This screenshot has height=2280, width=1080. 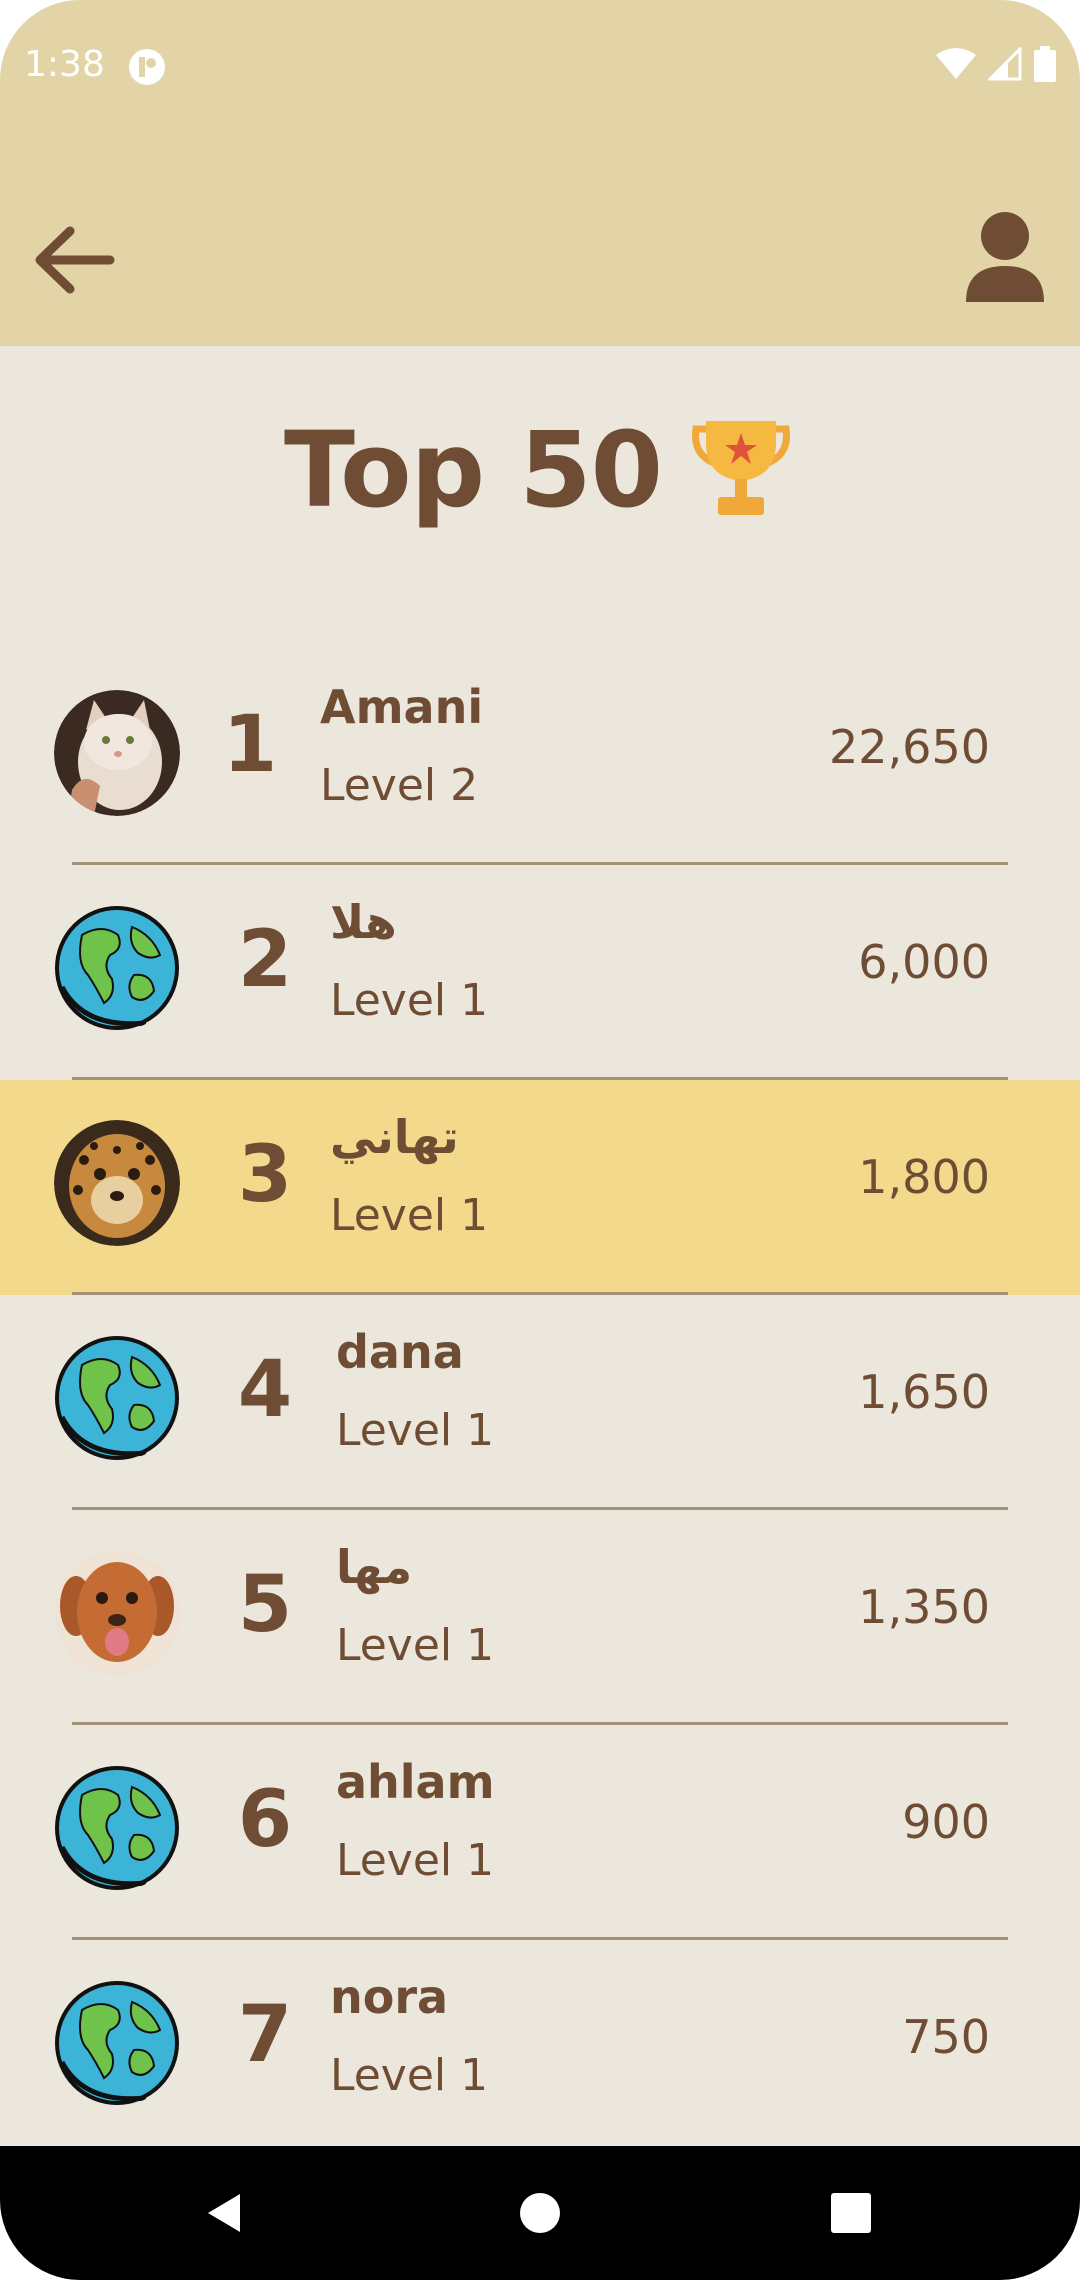 I want to click on dog-avatar, so click(x=117, y=1613).